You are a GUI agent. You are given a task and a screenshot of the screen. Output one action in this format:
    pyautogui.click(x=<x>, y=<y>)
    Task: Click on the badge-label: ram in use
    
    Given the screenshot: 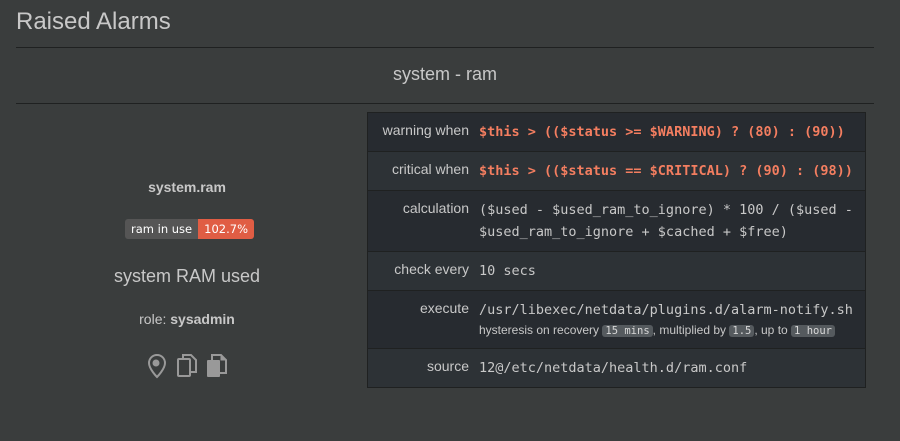 What is the action you would take?
    pyautogui.click(x=162, y=229)
    